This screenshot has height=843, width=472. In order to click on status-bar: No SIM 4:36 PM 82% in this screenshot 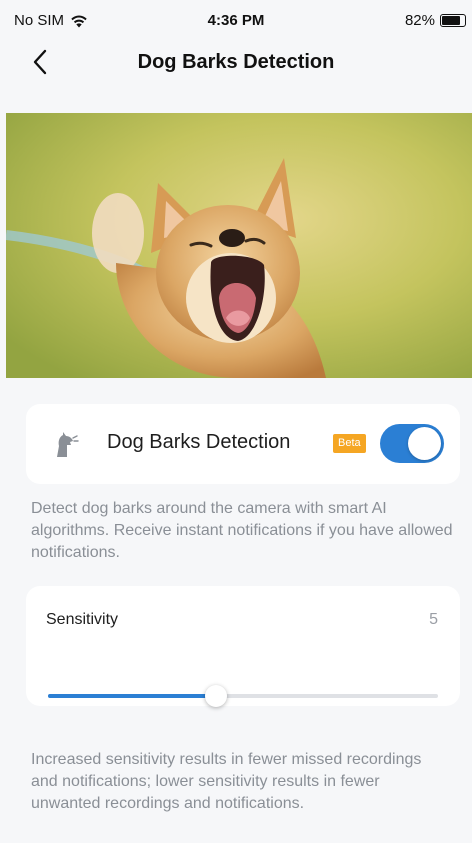, I will do `click(236, 22)`.